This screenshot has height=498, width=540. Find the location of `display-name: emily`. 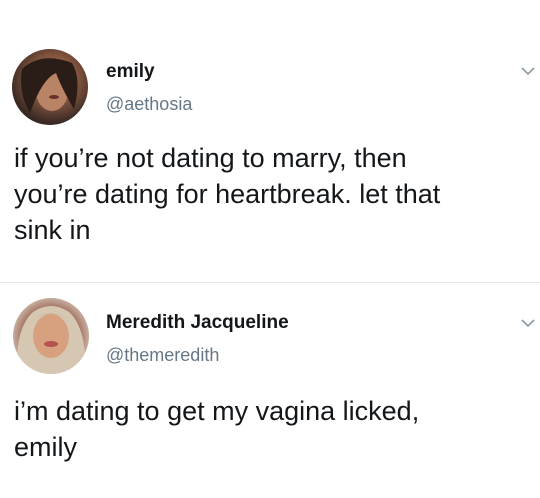

display-name: emily is located at coordinates (130, 72).